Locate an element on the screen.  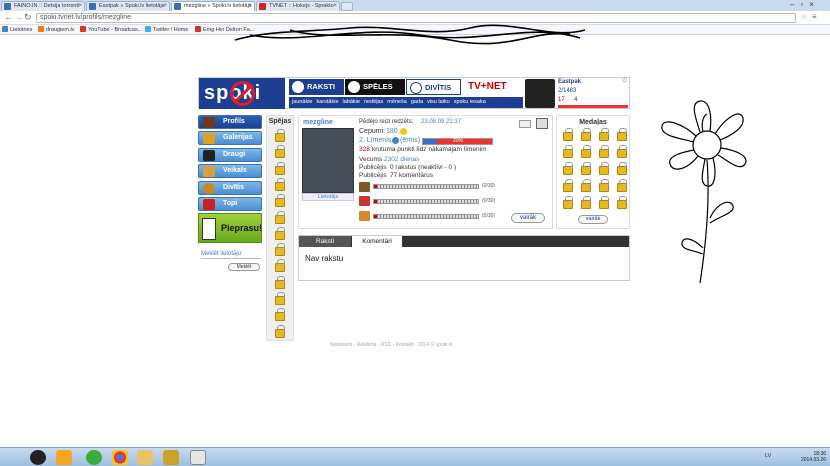
tab-komentari: Komentāri is located at coordinates (377, 241).